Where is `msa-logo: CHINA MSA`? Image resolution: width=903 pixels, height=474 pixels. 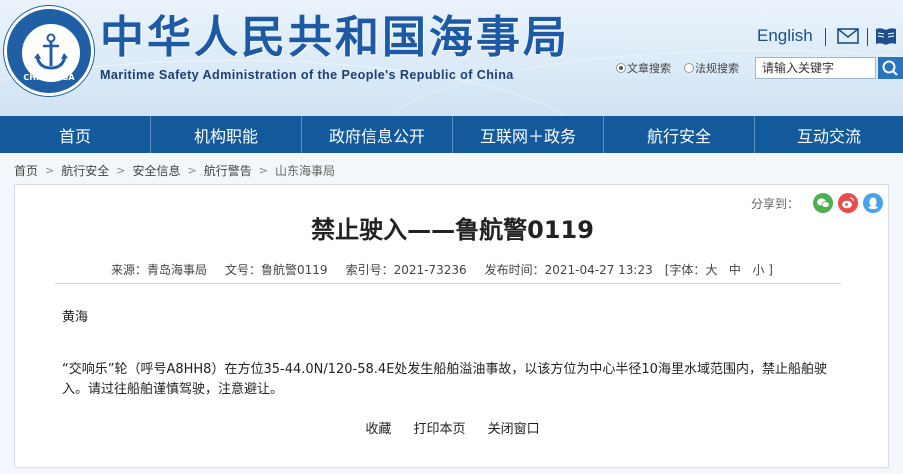 msa-logo: CHINA MSA is located at coordinates (49, 51).